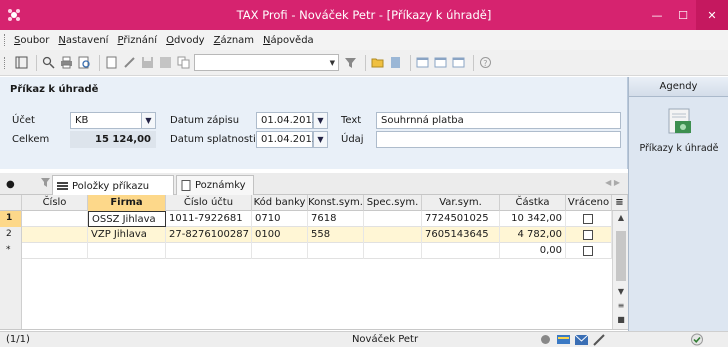 The image size is (728, 347). What do you see at coordinates (127, 251) in the screenshot?
I see `cell-firma` at bounding box center [127, 251].